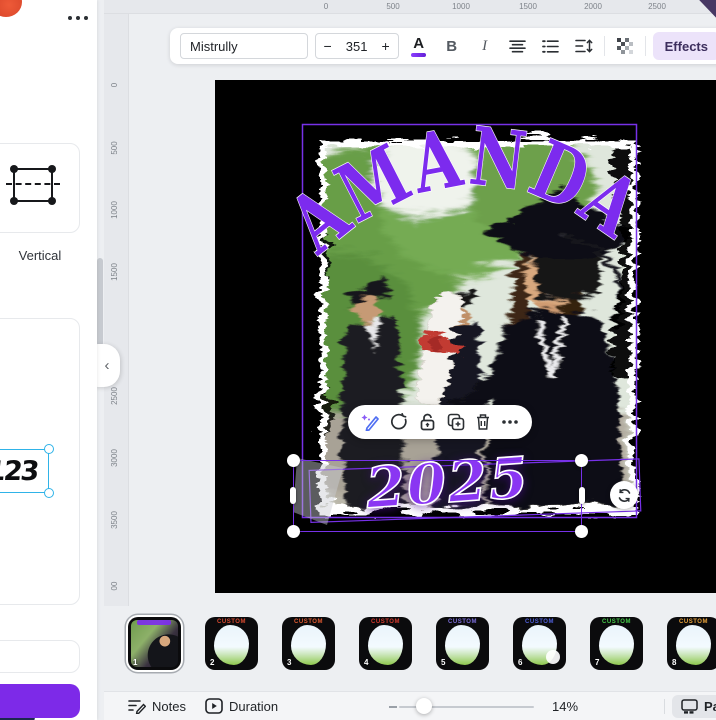 This screenshot has height=720, width=716. I want to click on element-card-vertical, so click(40, 188).